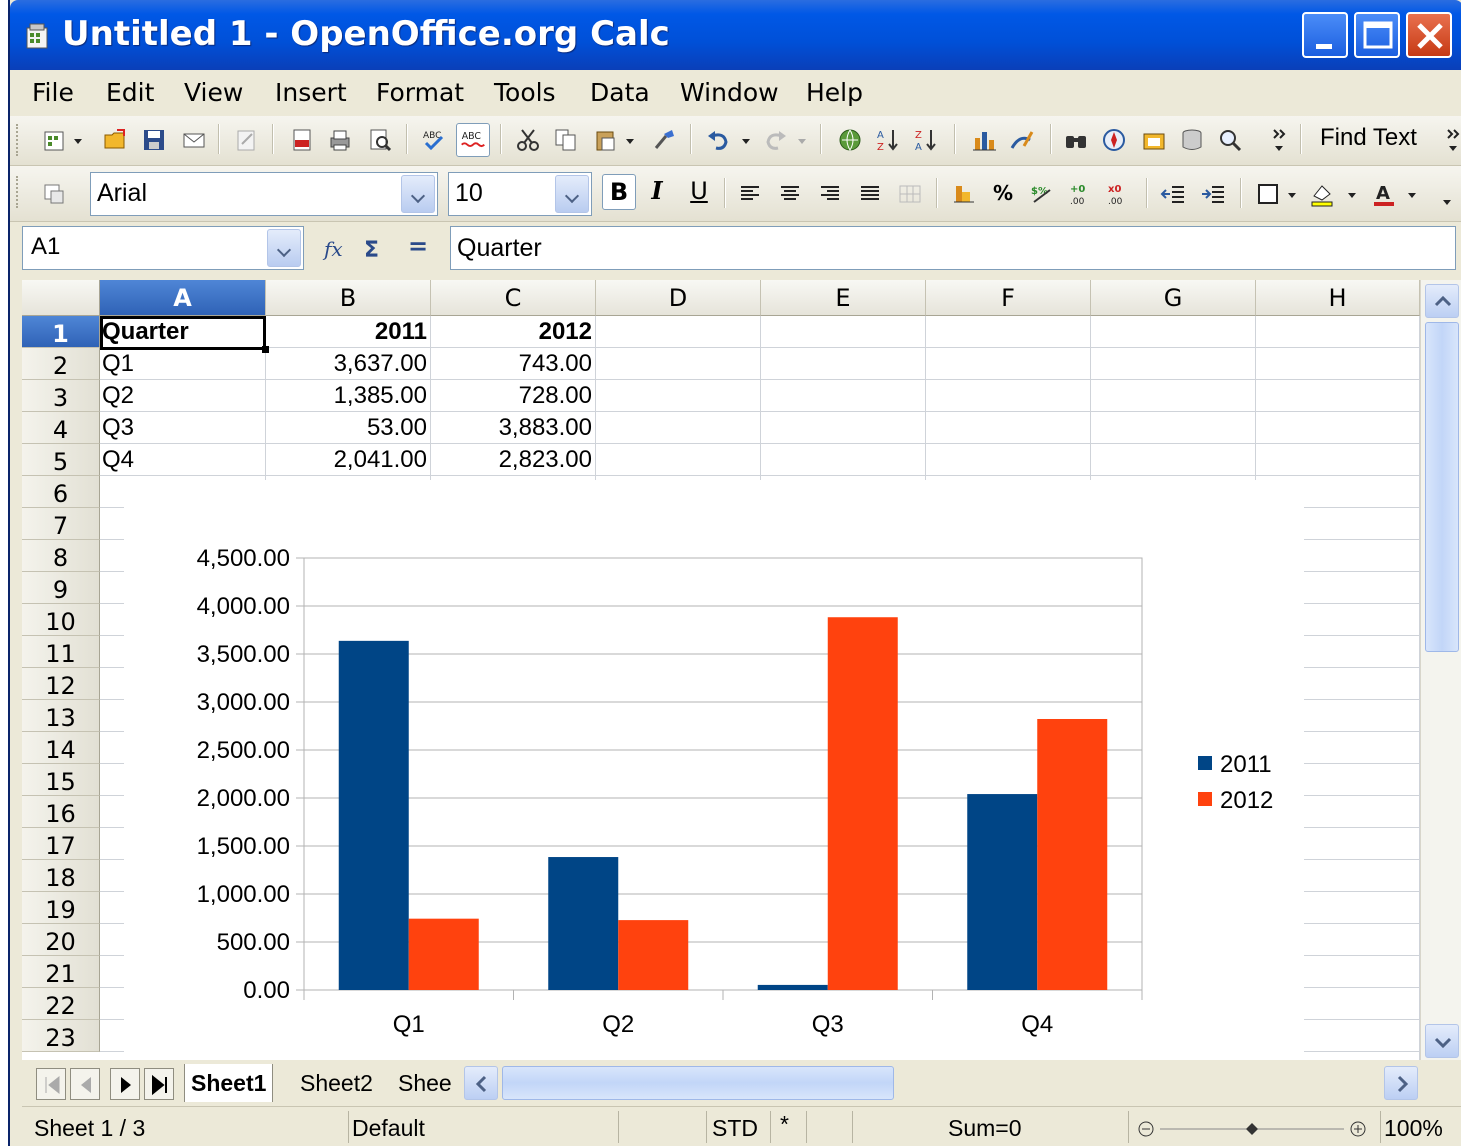 This screenshot has height=1146, width=1461. What do you see at coordinates (1442, 487) in the screenshot?
I see `scroll-thumb` at bounding box center [1442, 487].